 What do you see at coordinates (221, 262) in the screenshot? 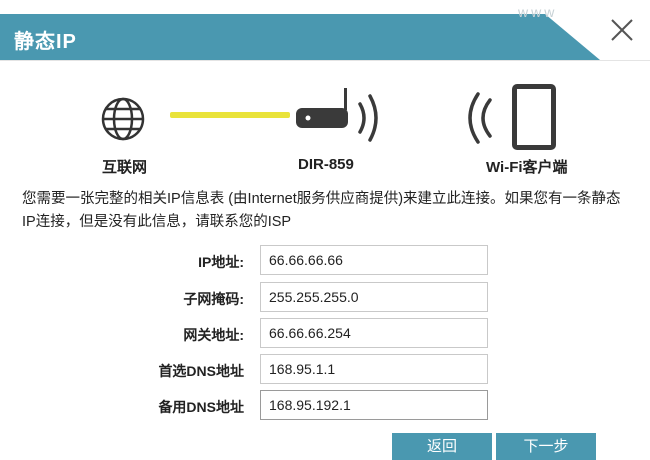
I see `ip-address-label: IP地址:` at bounding box center [221, 262].